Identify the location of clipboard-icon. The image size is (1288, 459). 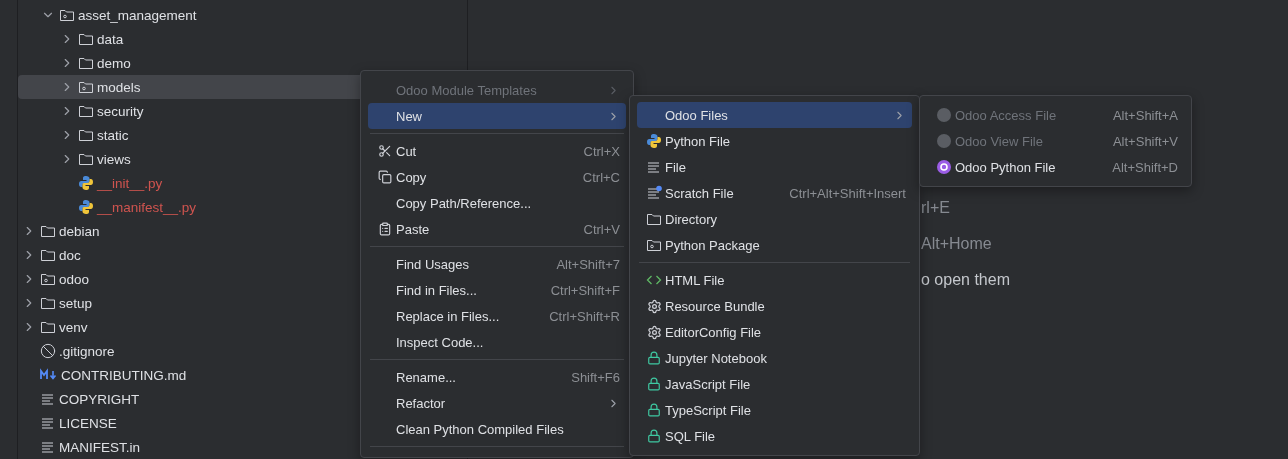
(385, 229).